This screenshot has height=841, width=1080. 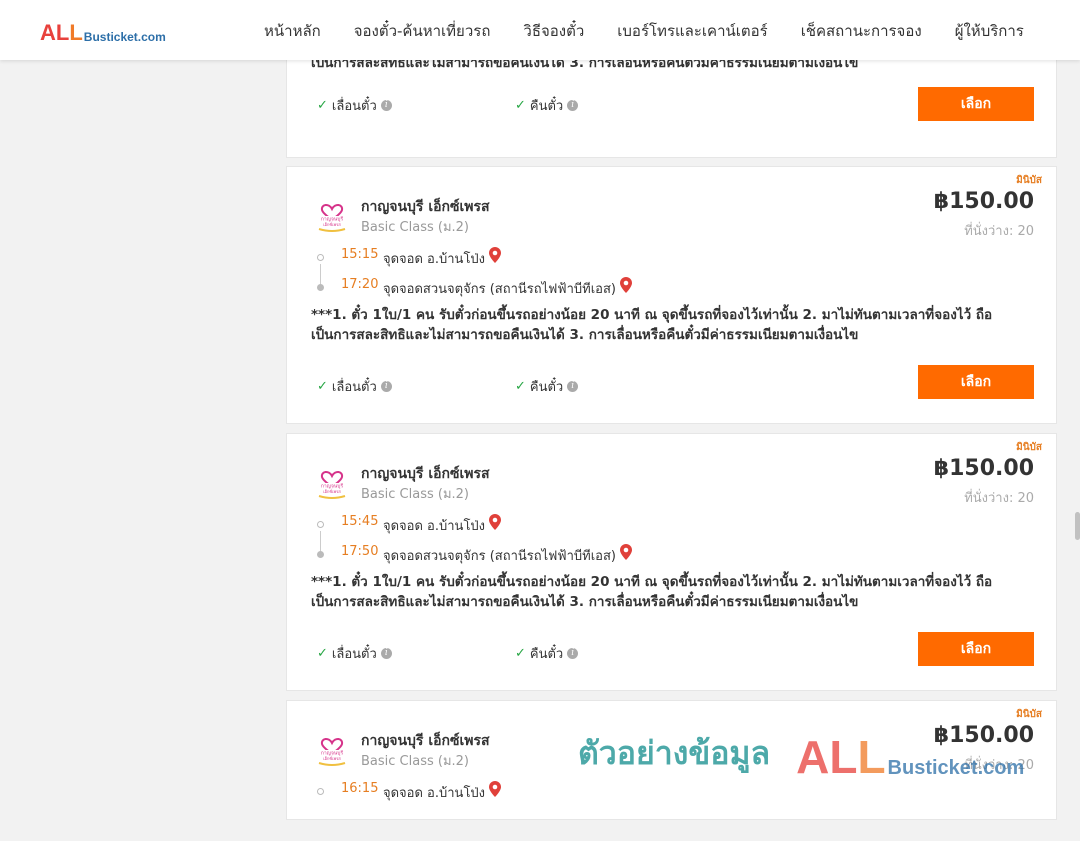 I want to click on watermark-logo-domain: Busticket.com, so click(x=956, y=768).